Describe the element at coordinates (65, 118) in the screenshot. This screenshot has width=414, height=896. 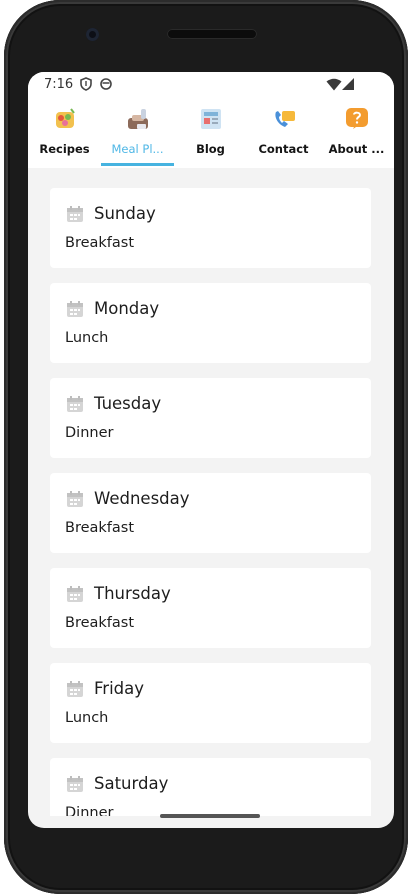
I see `salad-icon` at that location.